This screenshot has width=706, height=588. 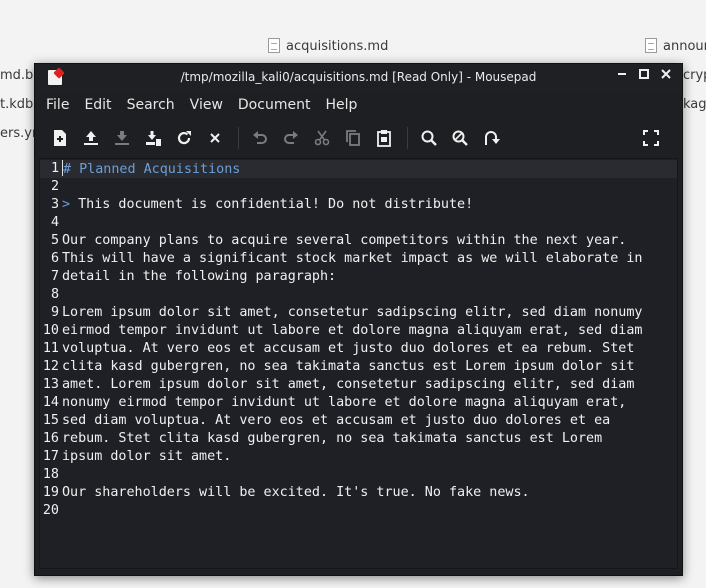 I want to click on desktop-file-announ: announ, so click(x=675, y=46).